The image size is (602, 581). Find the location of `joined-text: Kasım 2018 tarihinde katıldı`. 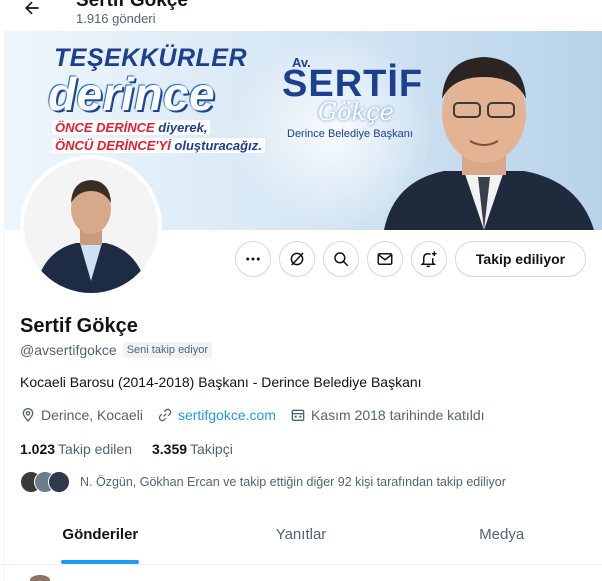

joined-text: Kasım 2018 tarihinde katıldı is located at coordinates (397, 415).